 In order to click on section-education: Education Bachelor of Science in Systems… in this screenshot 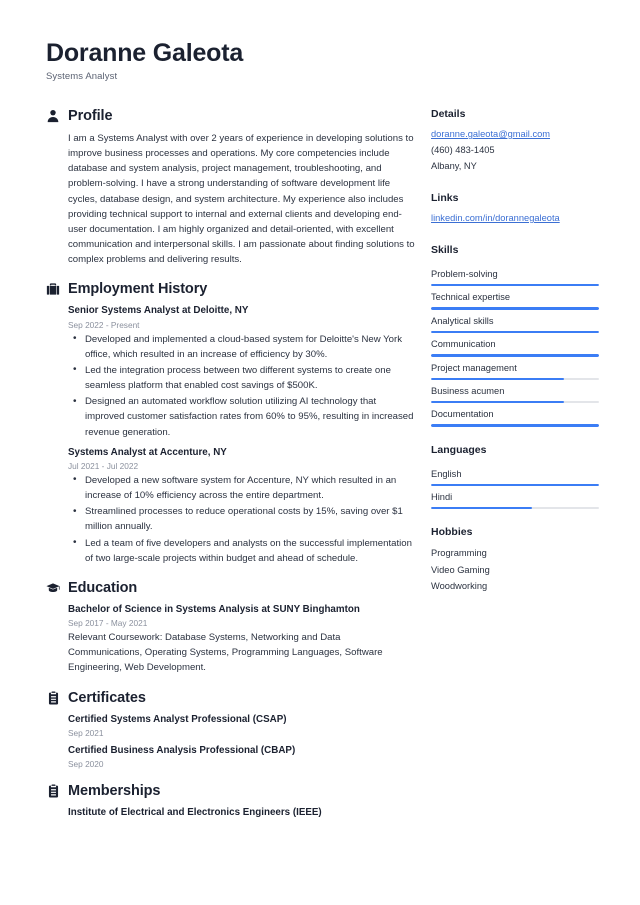, I will do `click(231, 628)`.